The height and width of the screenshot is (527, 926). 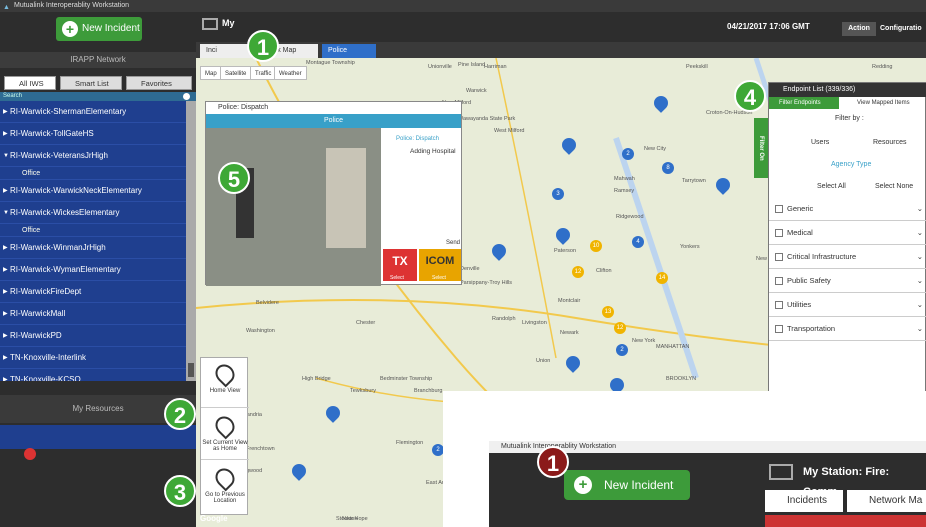 I want to click on send-button: Send, so click(x=453, y=243).